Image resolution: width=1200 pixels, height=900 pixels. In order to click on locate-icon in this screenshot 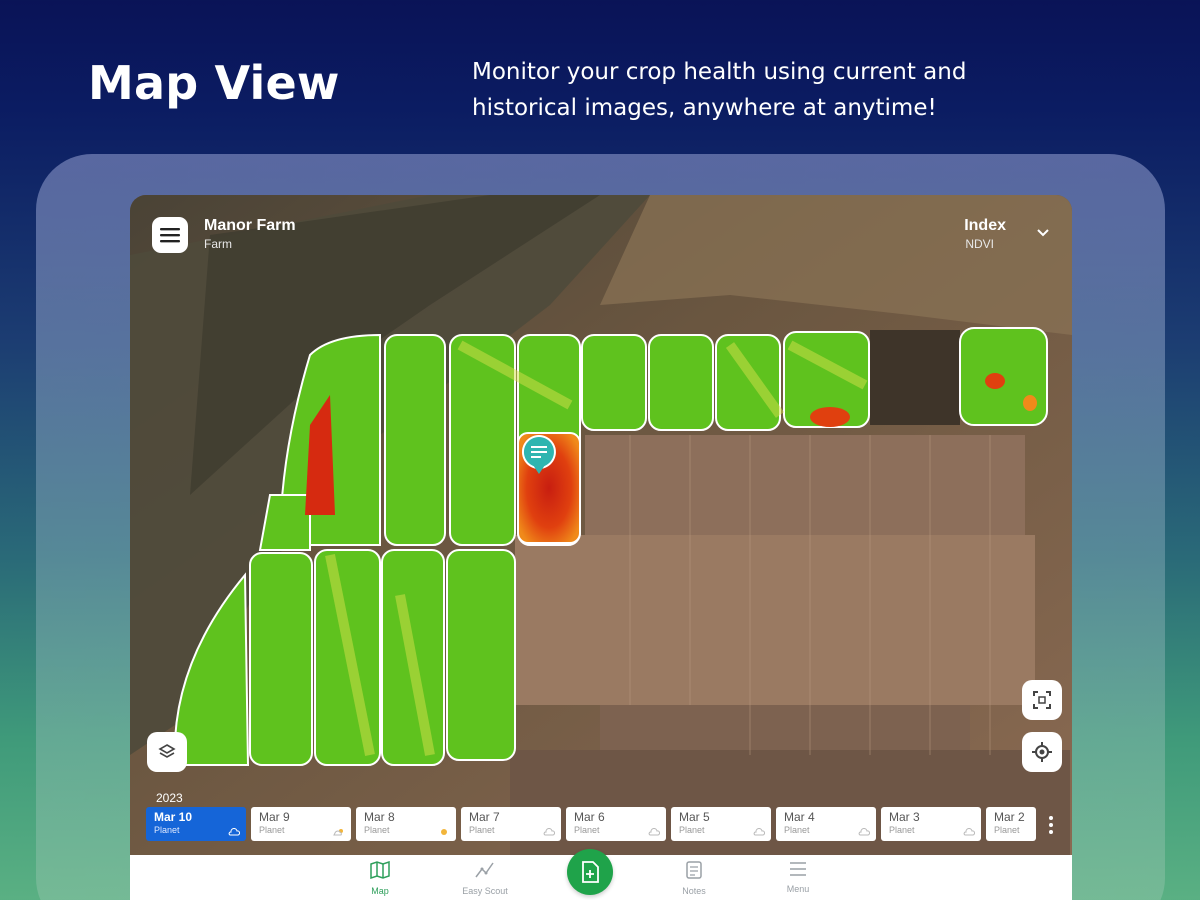, I will do `click(1042, 752)`.